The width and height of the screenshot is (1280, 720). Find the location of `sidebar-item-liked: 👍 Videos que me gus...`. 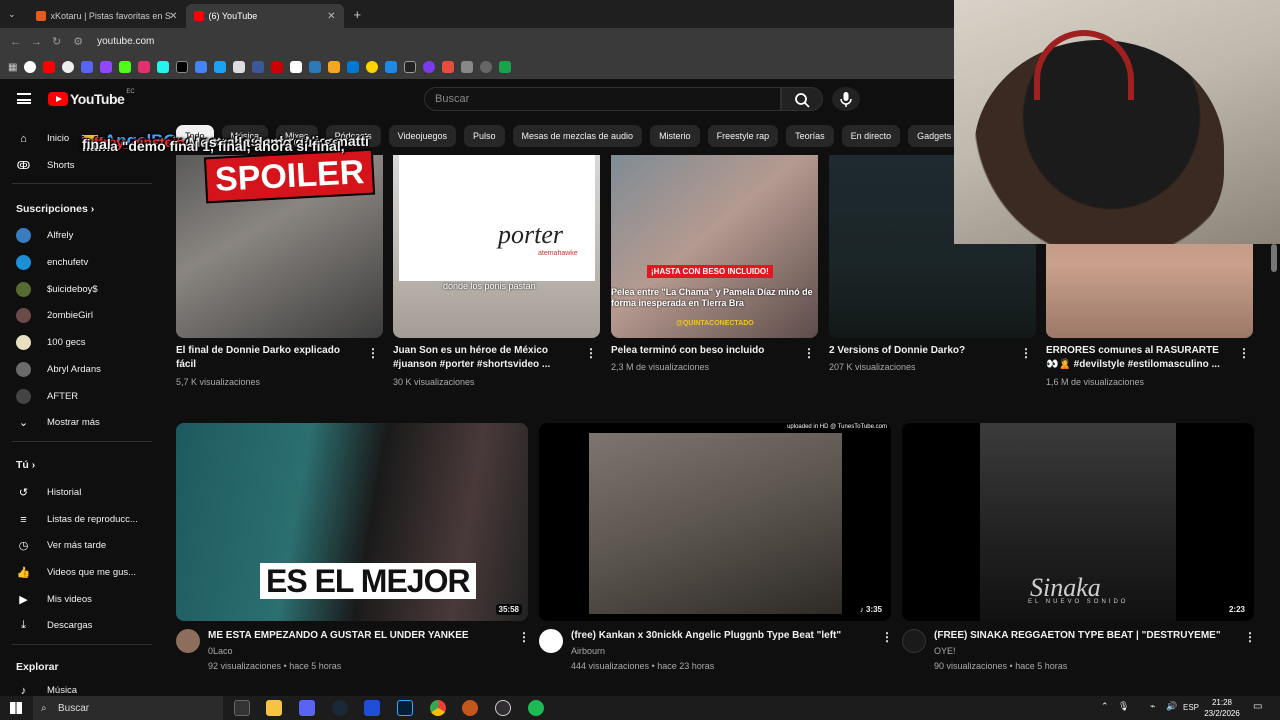

sidebar-item-liked: 👍 Videos que me gus... is located at coordinates (81, 572).